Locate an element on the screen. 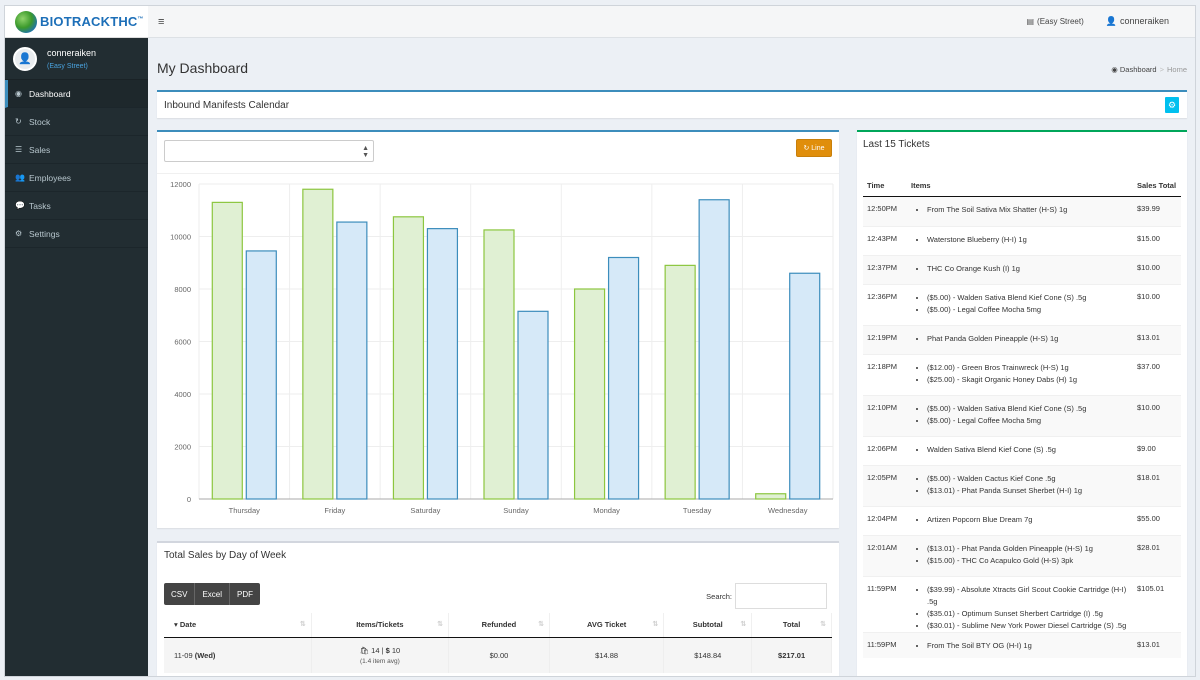 The image size is (1200, 680). list-item: Artizen Popcorn Blue Dream 7g is located at coordinates (1030, 520).